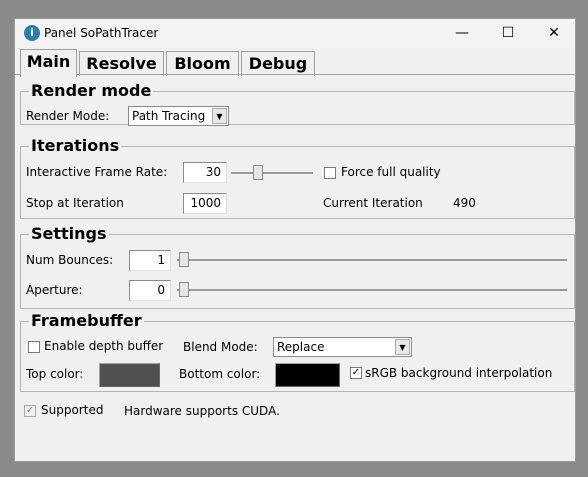 The height and width of the screenshot is (477, 588). What do you see at coordinates (372, 290) in the screenshot?
I see `aperture-slider` at bounding box center [372, 290].